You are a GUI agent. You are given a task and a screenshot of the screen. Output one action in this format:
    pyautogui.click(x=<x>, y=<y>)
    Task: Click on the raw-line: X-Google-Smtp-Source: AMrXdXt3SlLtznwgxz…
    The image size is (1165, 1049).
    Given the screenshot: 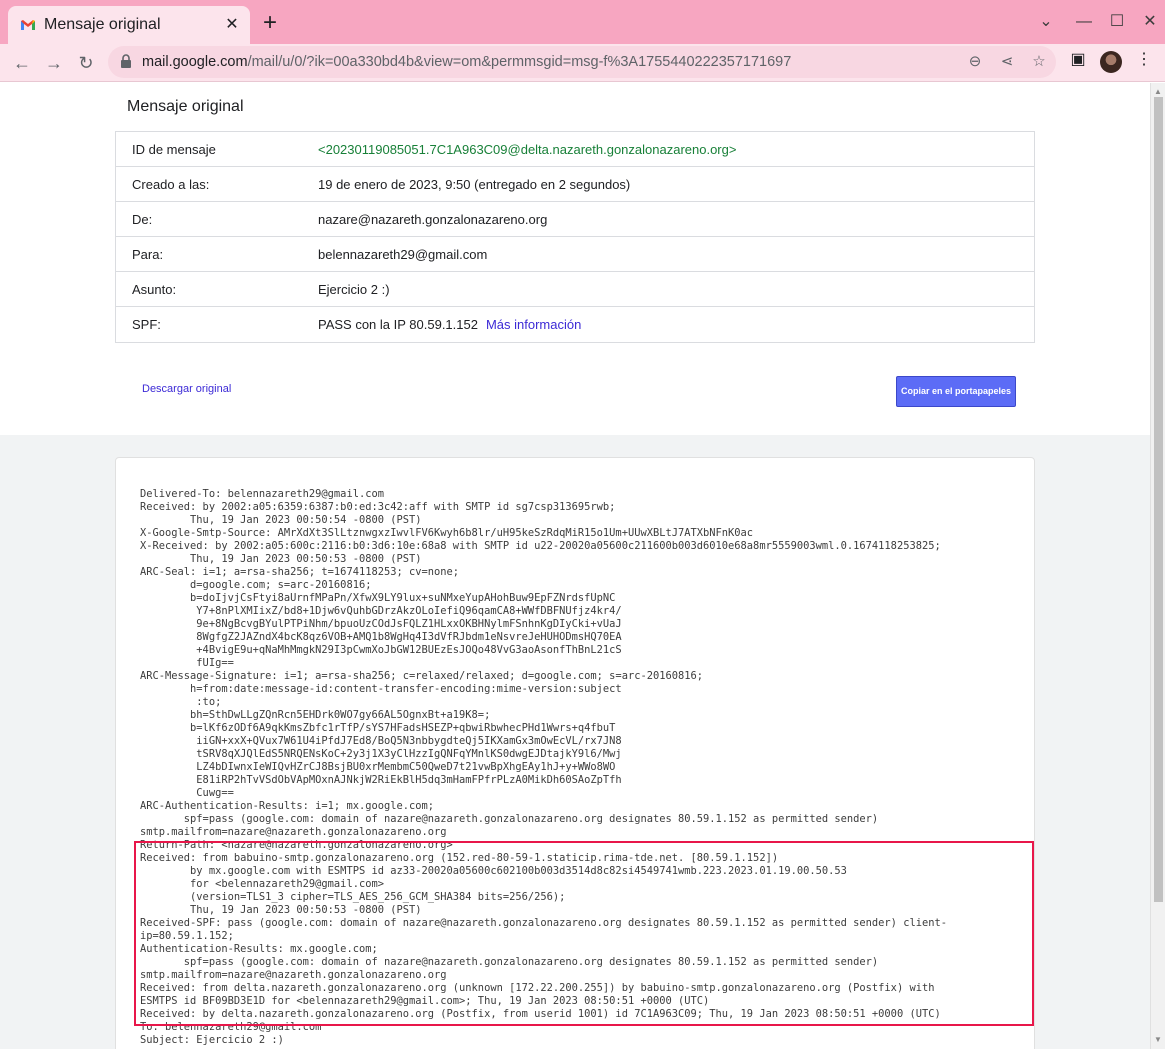 What is the action you would take?
    pyautogui.click(x=447, y=533)
    